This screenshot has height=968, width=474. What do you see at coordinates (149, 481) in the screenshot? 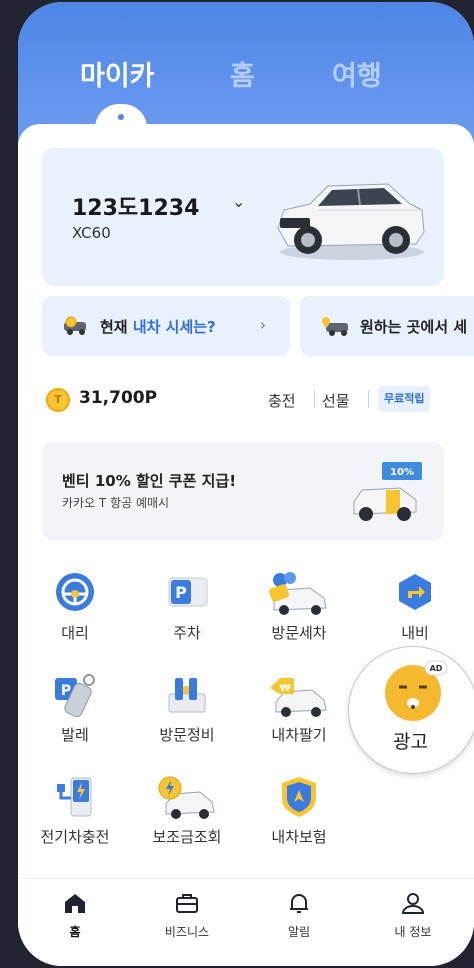
I see `promo-title: 벤티 10% 할인 쿠폰 지급!` at bounding box center [149, 481].